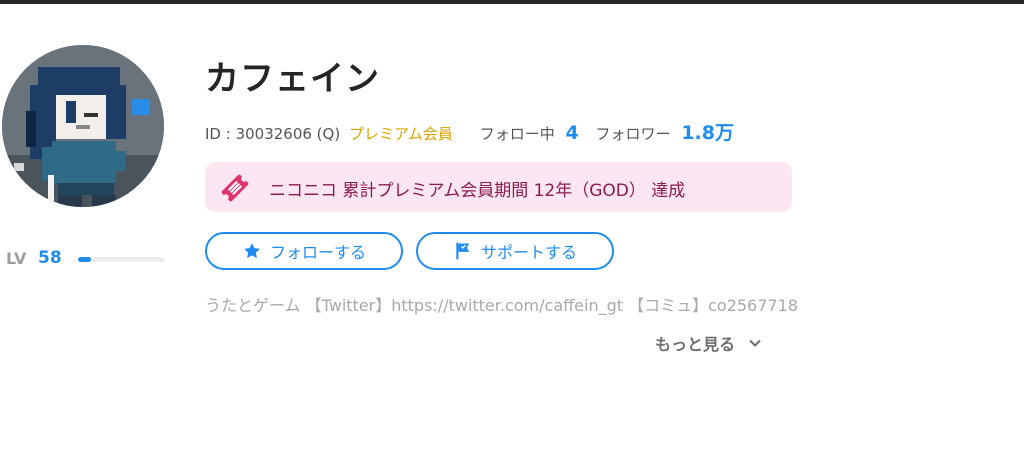 The width and height of the screenshot is (1024, 458). What do you see at coordinates (572, 133) in the screenshot?
I see `following-count: 4` at bounding box center [572, 133].